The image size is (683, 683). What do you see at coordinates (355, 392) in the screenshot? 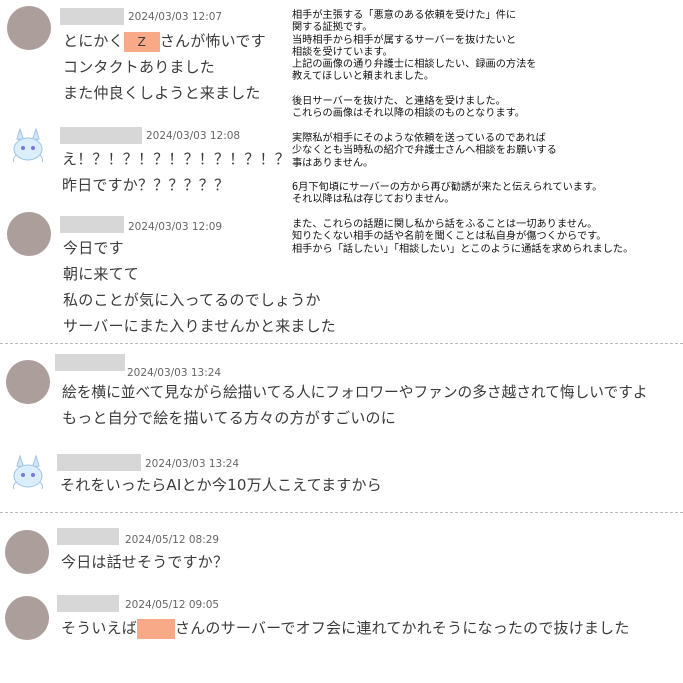
I see `message-text: 絵を横に並べて見ながら絵描いてる人にフォロワーやファンの多さ越されて悔しいですよ` at bounding box center [355, 392].